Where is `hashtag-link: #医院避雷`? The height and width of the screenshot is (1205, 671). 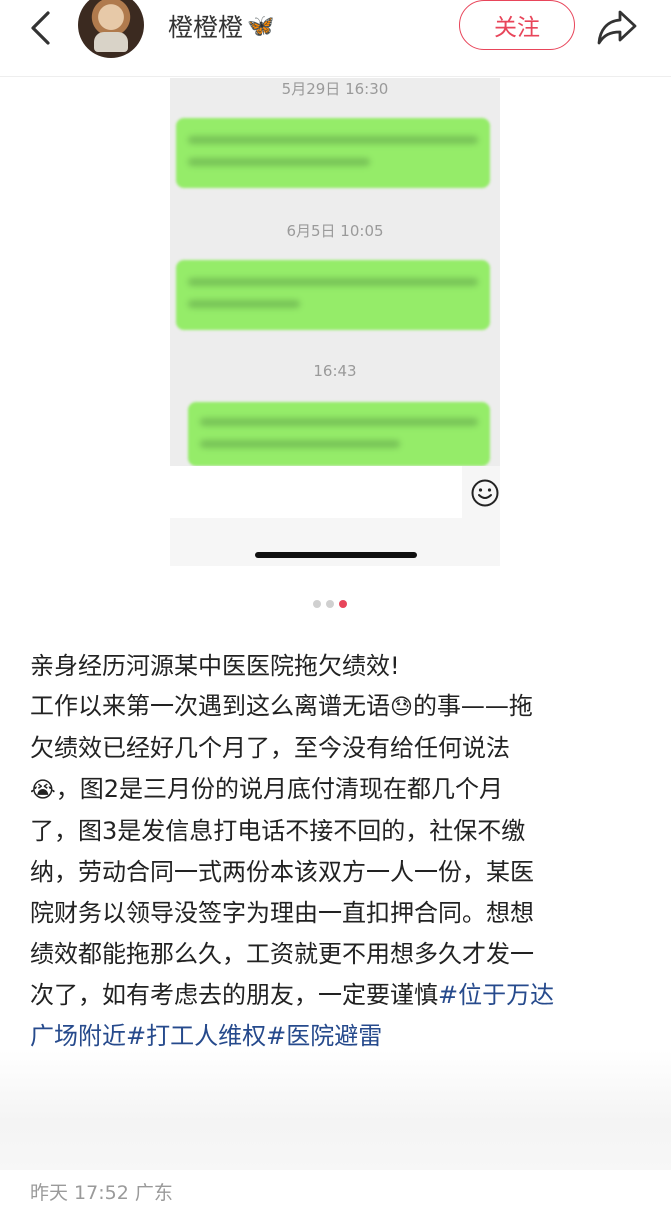
hashtag-link: #医院避雷 is located at coordinates (324, 1036).